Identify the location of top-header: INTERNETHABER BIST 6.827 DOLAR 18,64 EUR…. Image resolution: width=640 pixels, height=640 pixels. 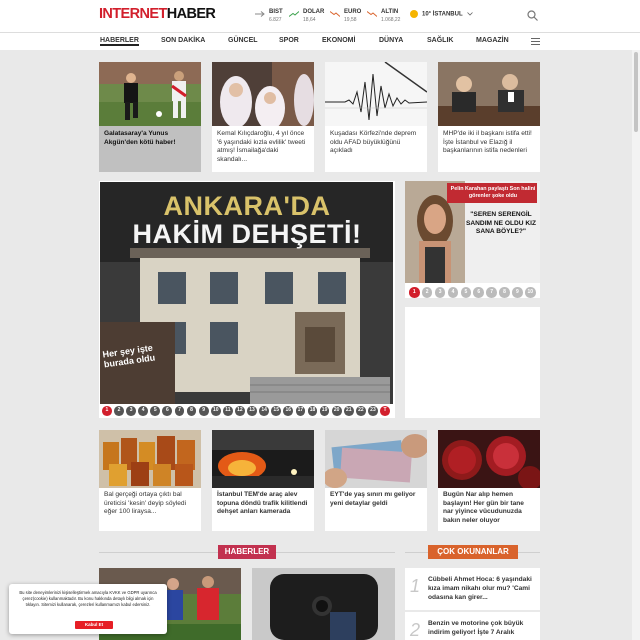
(320, 16).